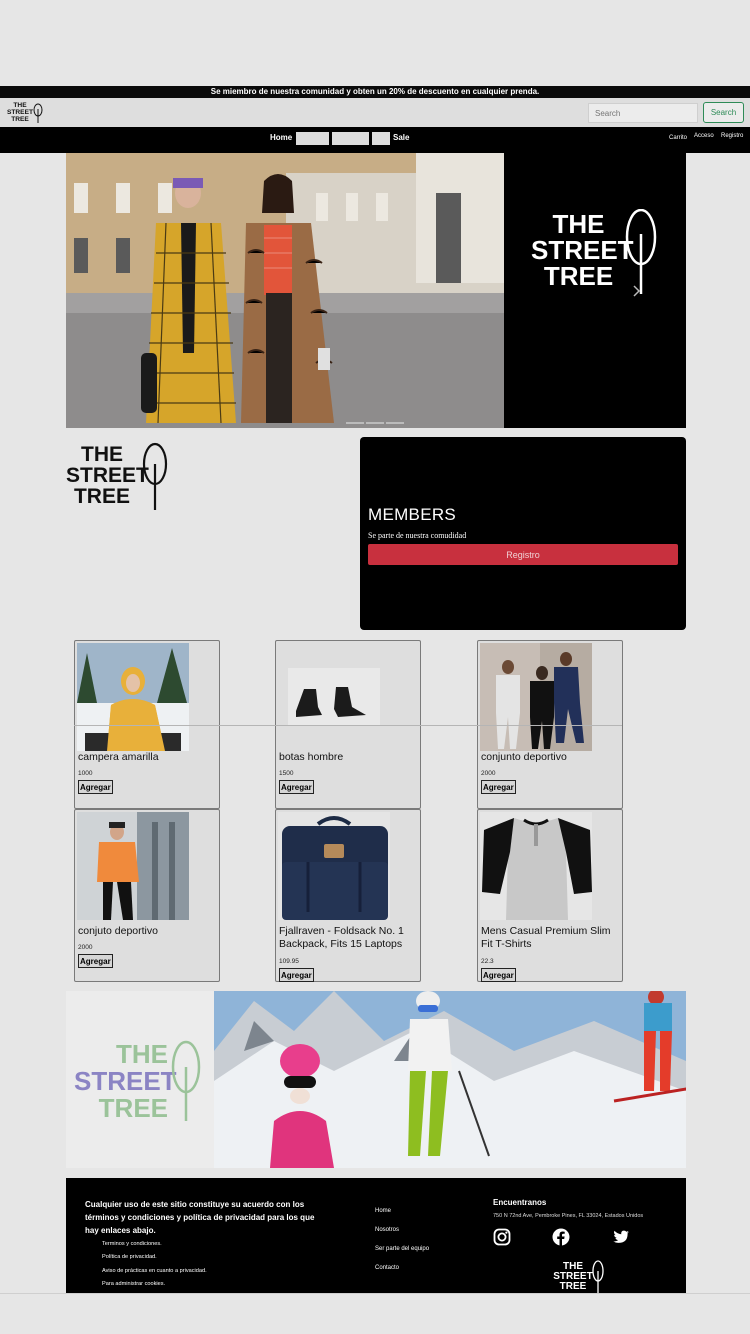 The width and height of the screenshot is (750, 1334). What do you see at coordinates (723, 112) in the screenshot?
I see `search-button: Search` at bounding box center [723, 112].